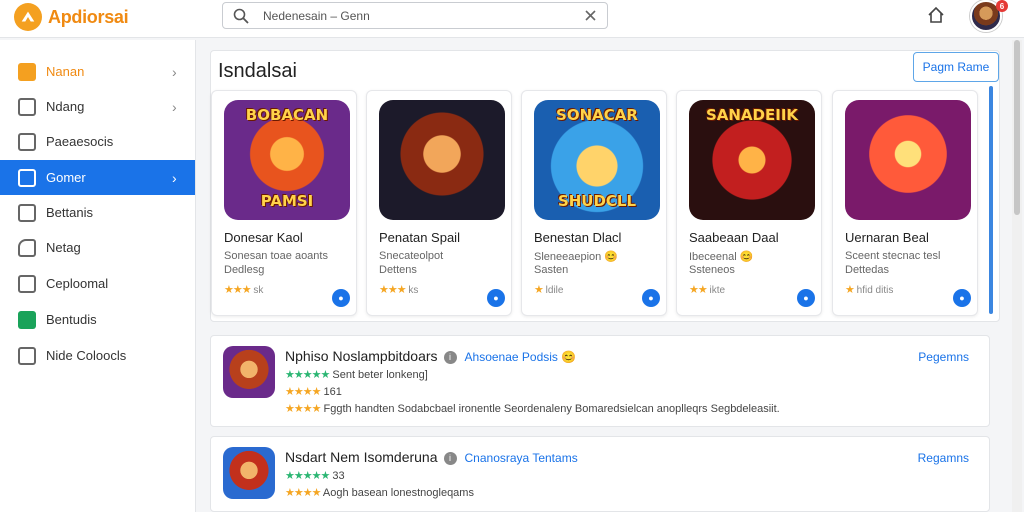  I want to click on sidebar-item-0: Nanan ›, so click(97, 71).